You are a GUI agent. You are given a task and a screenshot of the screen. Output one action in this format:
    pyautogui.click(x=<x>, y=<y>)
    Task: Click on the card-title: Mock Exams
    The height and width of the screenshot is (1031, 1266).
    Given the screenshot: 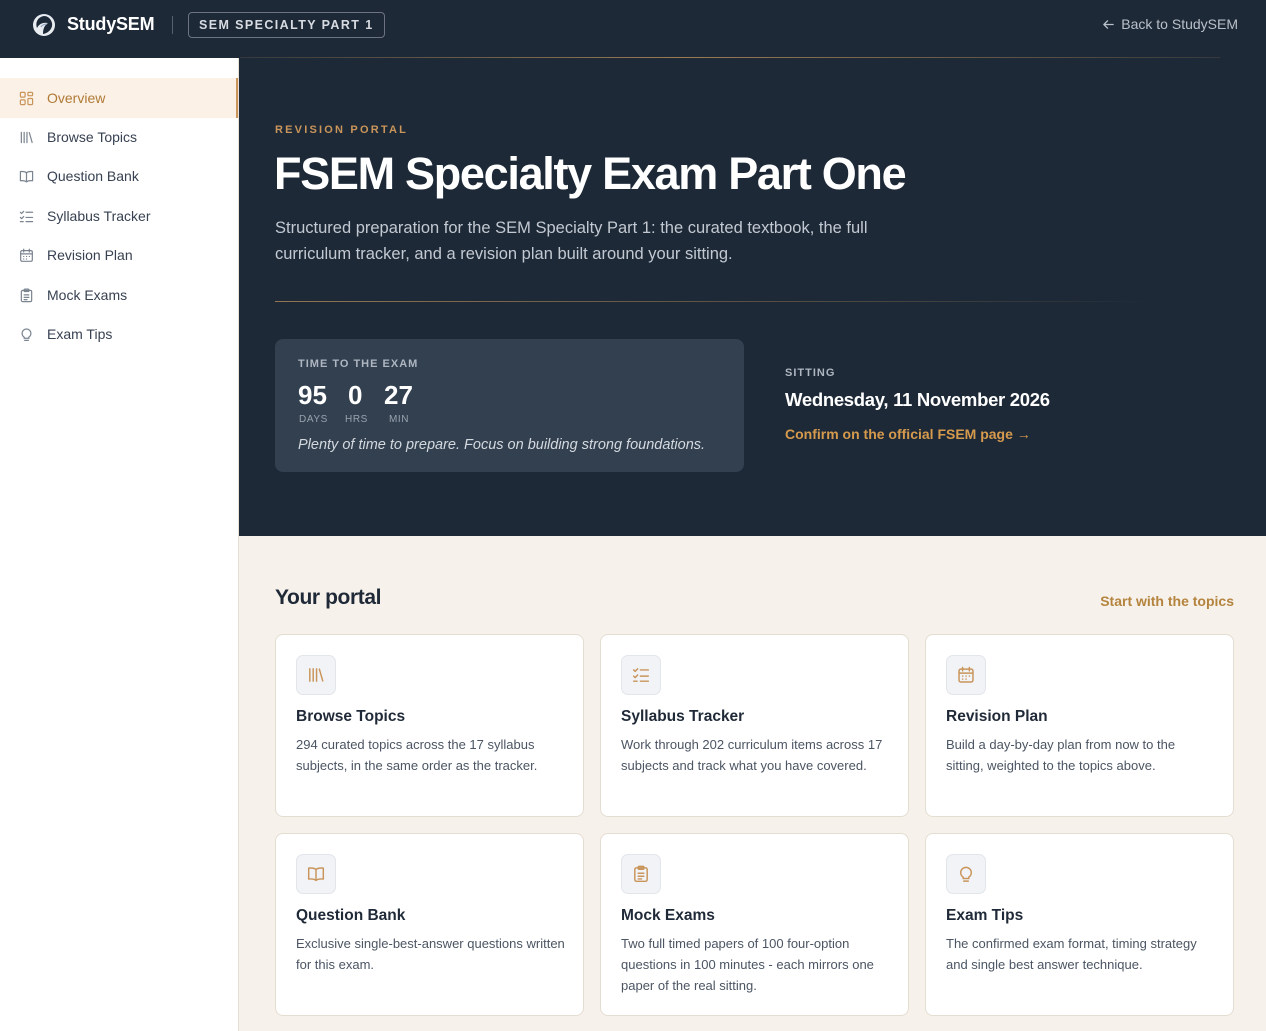 What is the action you would take?
    pyautogui.click(x=668, y=915)
    